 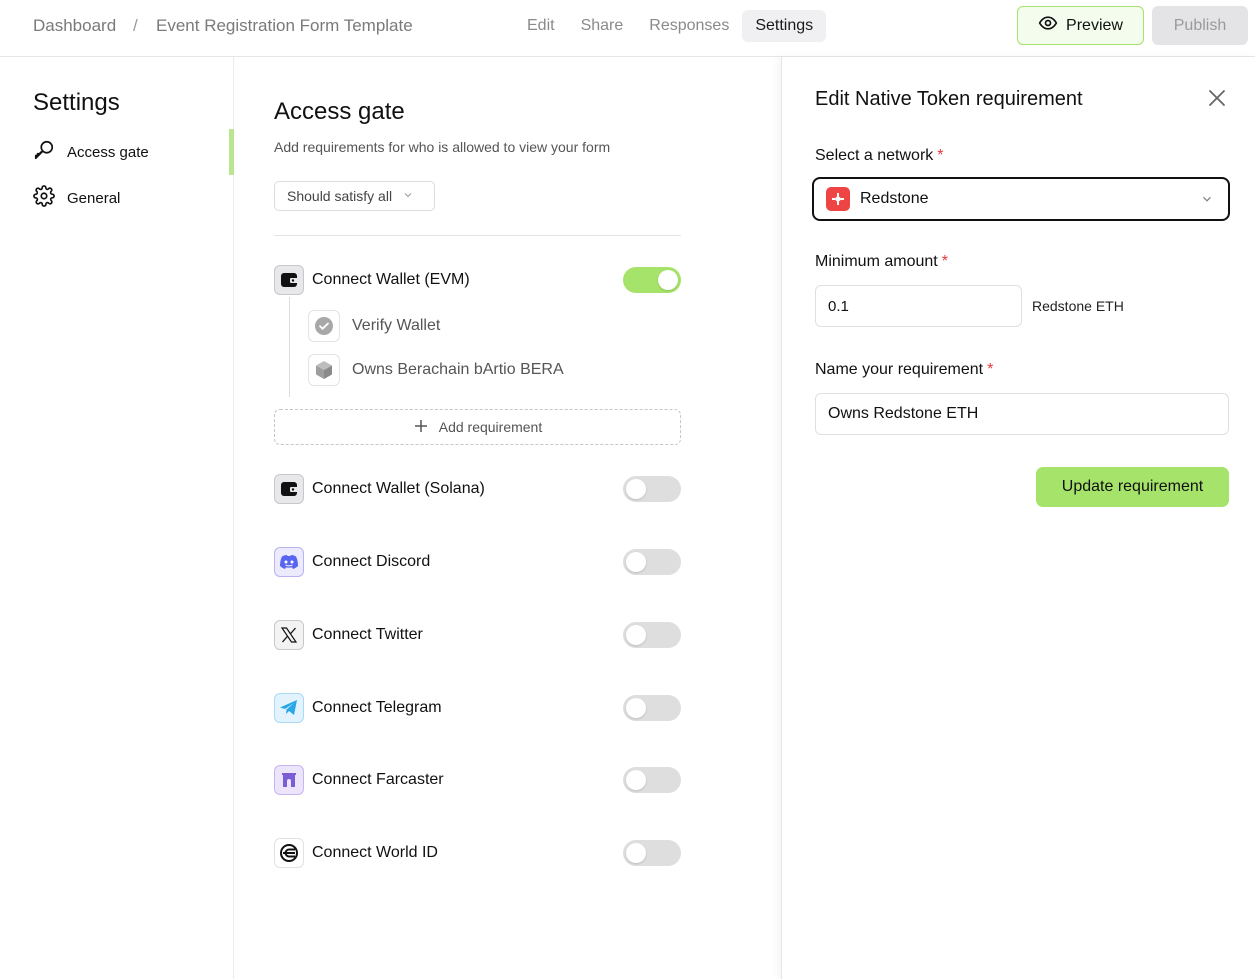 I want to click on sidebar-item-access-gate: Access gate, so click(x=91, y=152).